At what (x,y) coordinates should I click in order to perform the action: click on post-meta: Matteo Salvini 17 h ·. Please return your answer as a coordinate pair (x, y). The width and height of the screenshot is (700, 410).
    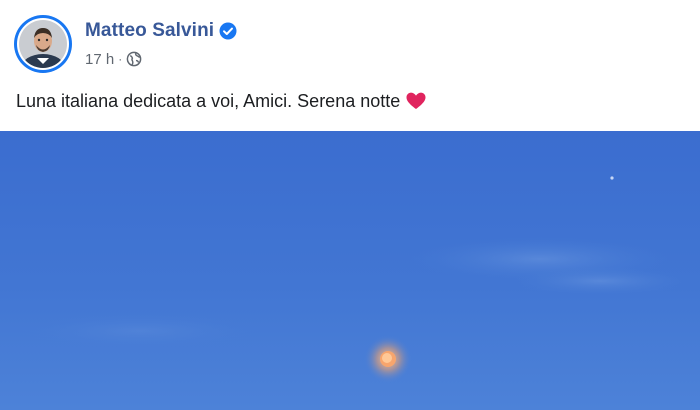
    Looking at the image, I should click on (161, 44).